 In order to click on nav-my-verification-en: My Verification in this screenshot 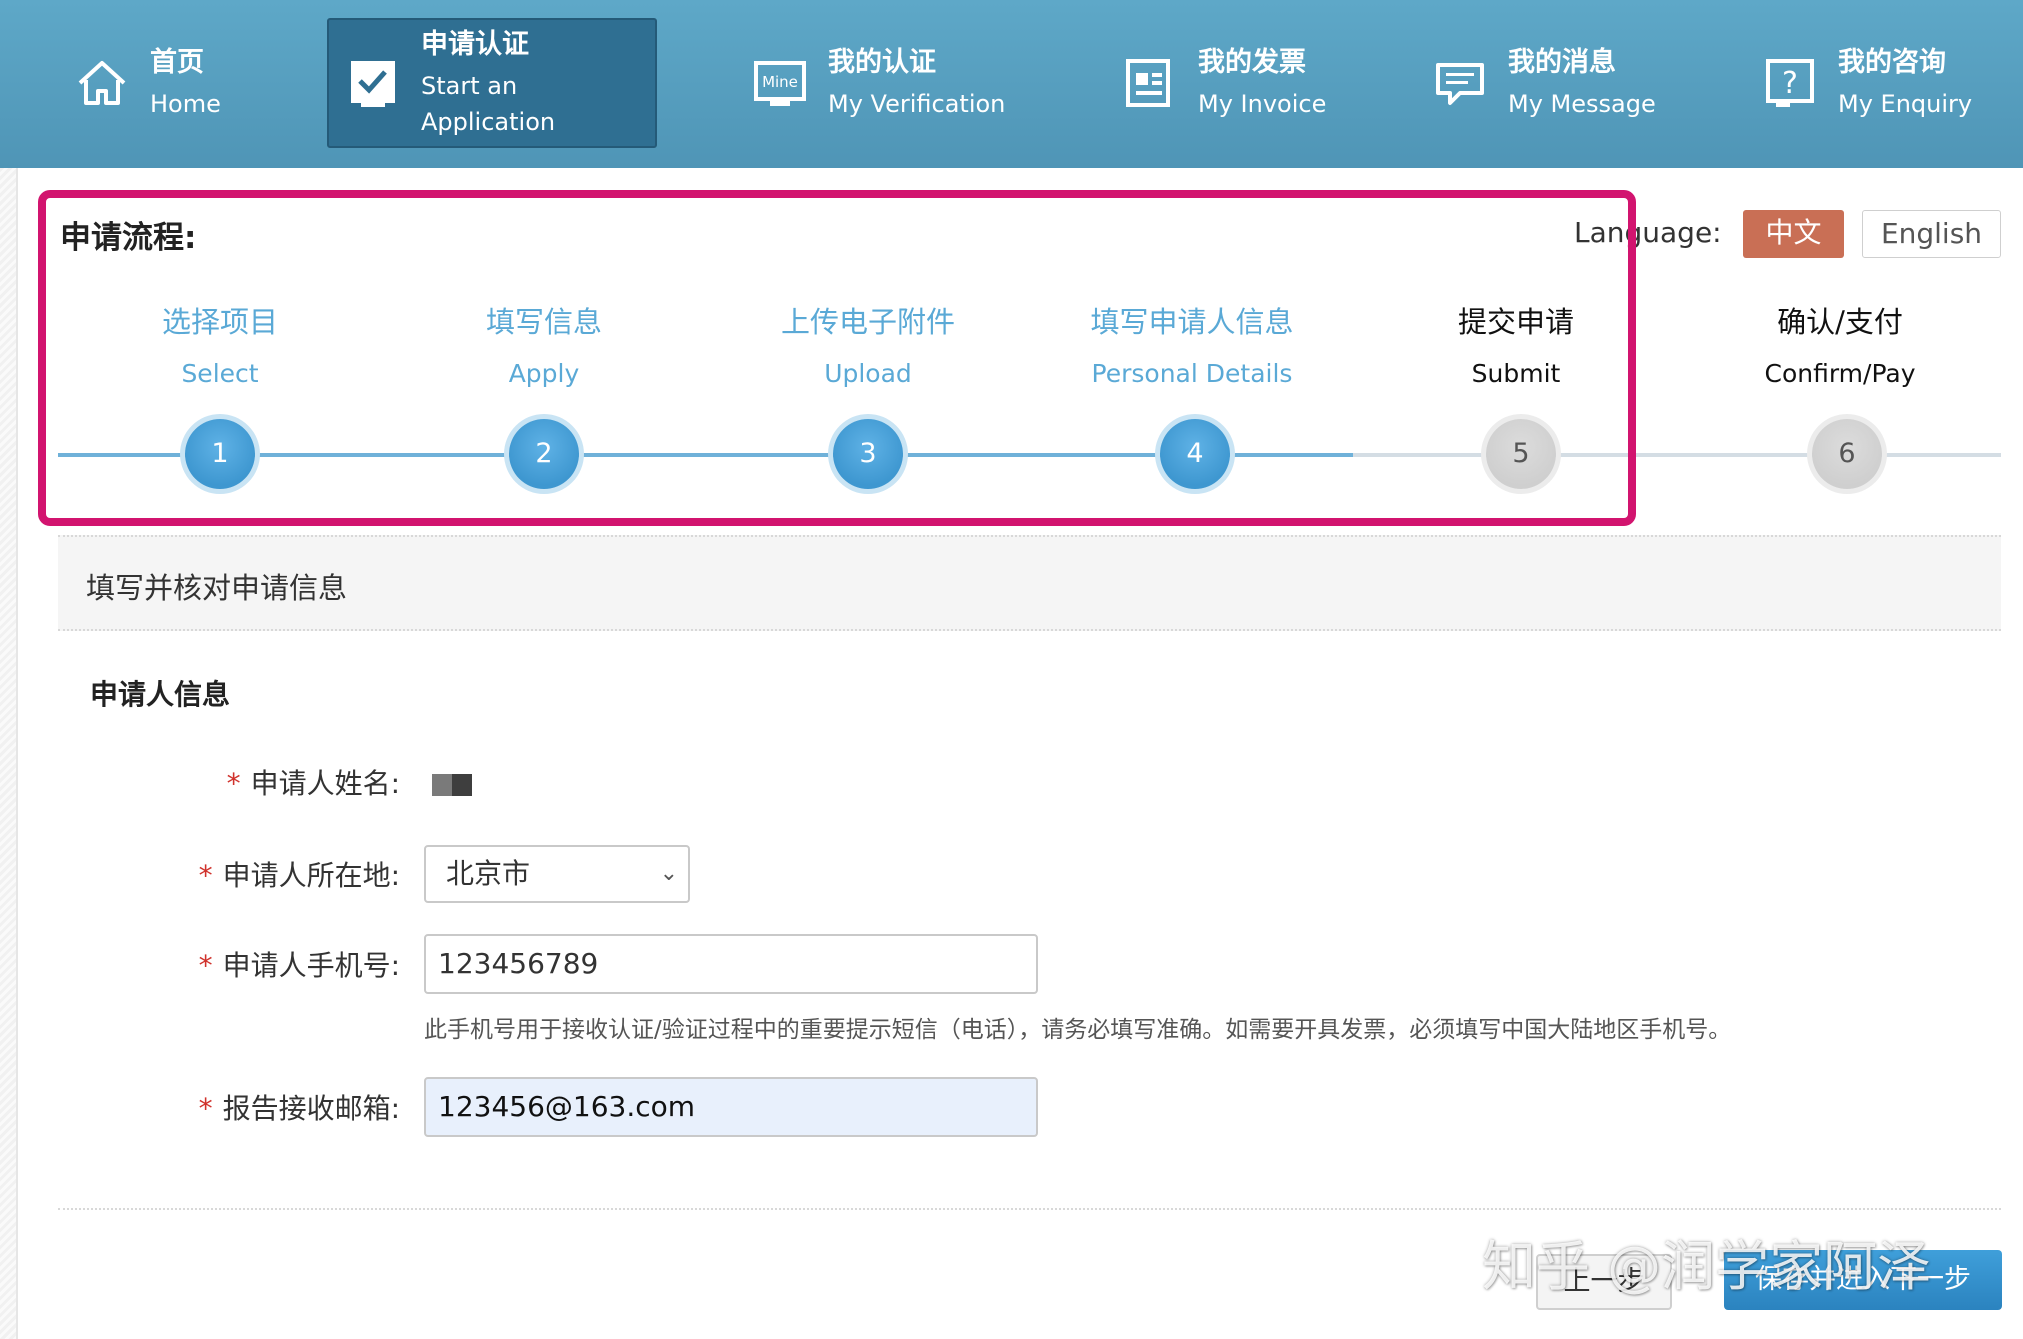, I will do `click(917, 104)`.